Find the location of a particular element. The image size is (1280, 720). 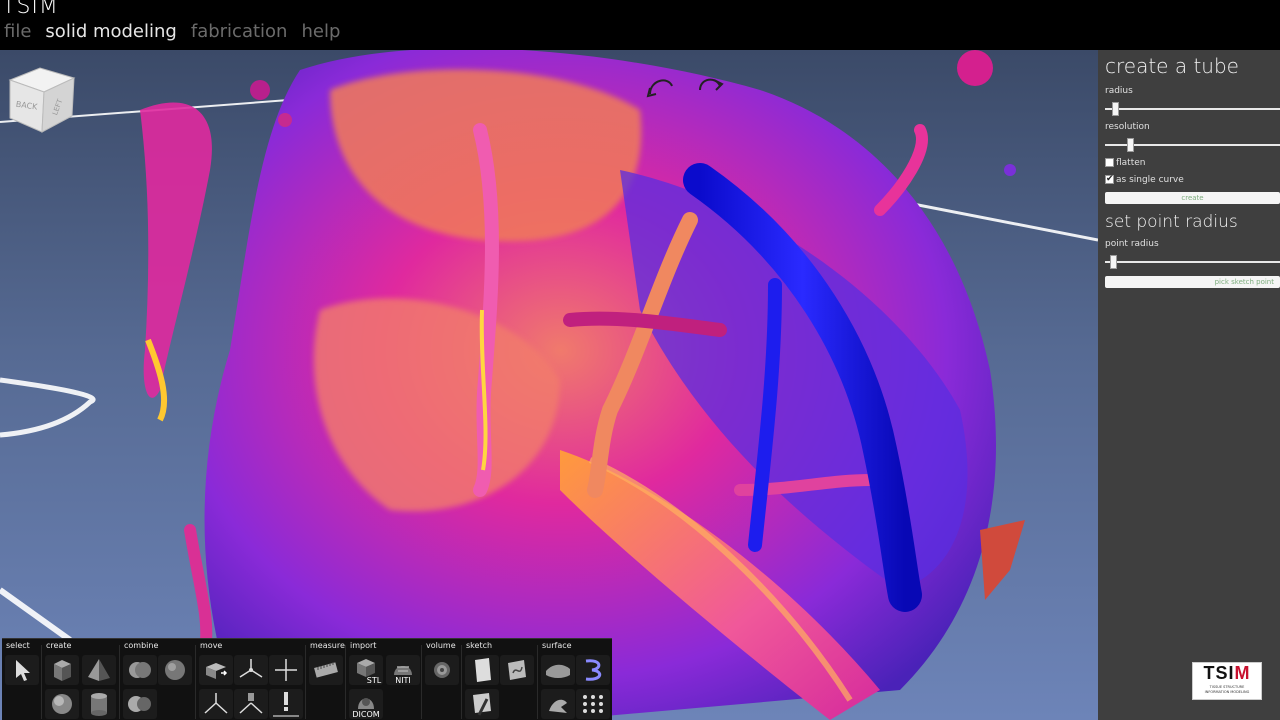

tool-group-label: select is located at coordinates (18, 645).